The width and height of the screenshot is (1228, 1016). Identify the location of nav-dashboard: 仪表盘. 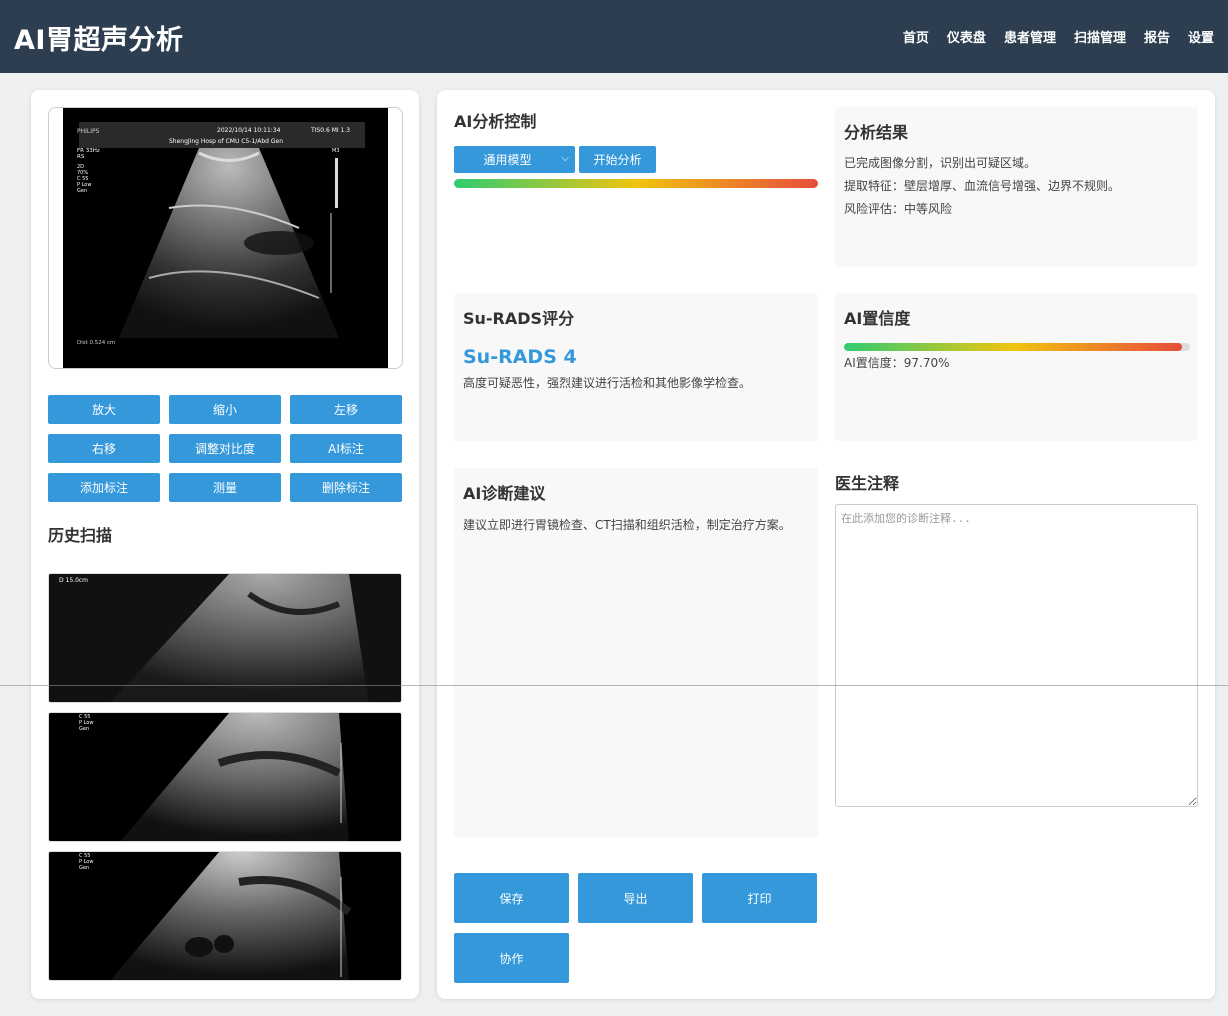
(966, 36).